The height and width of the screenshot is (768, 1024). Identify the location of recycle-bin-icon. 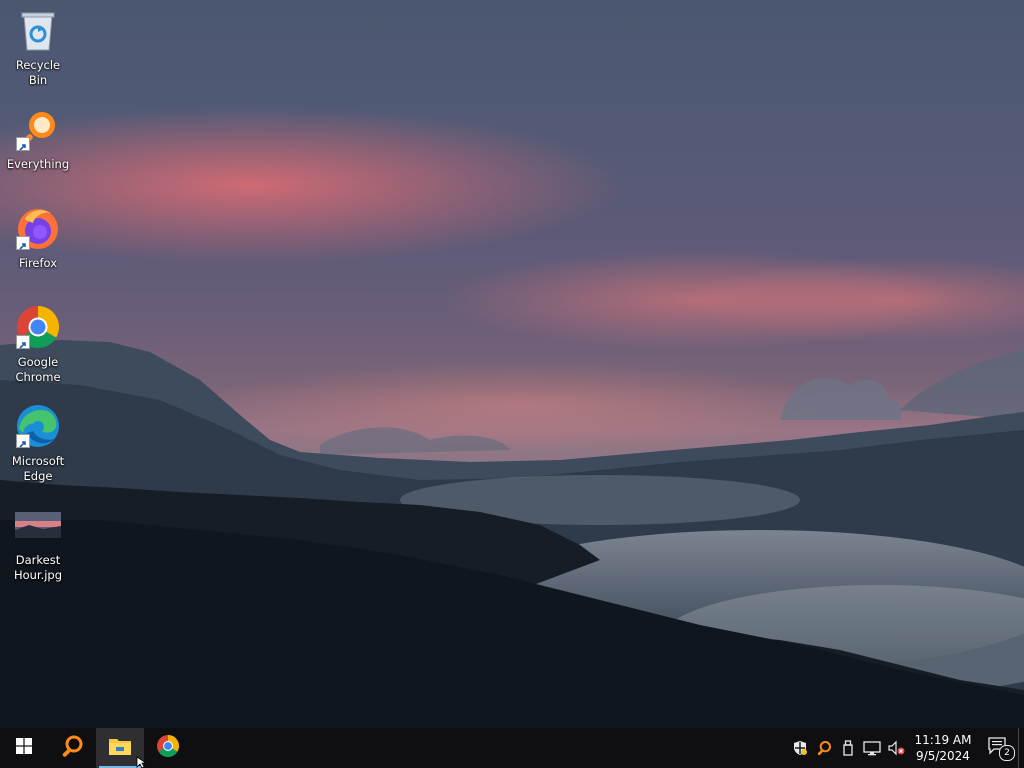
(38, 30).